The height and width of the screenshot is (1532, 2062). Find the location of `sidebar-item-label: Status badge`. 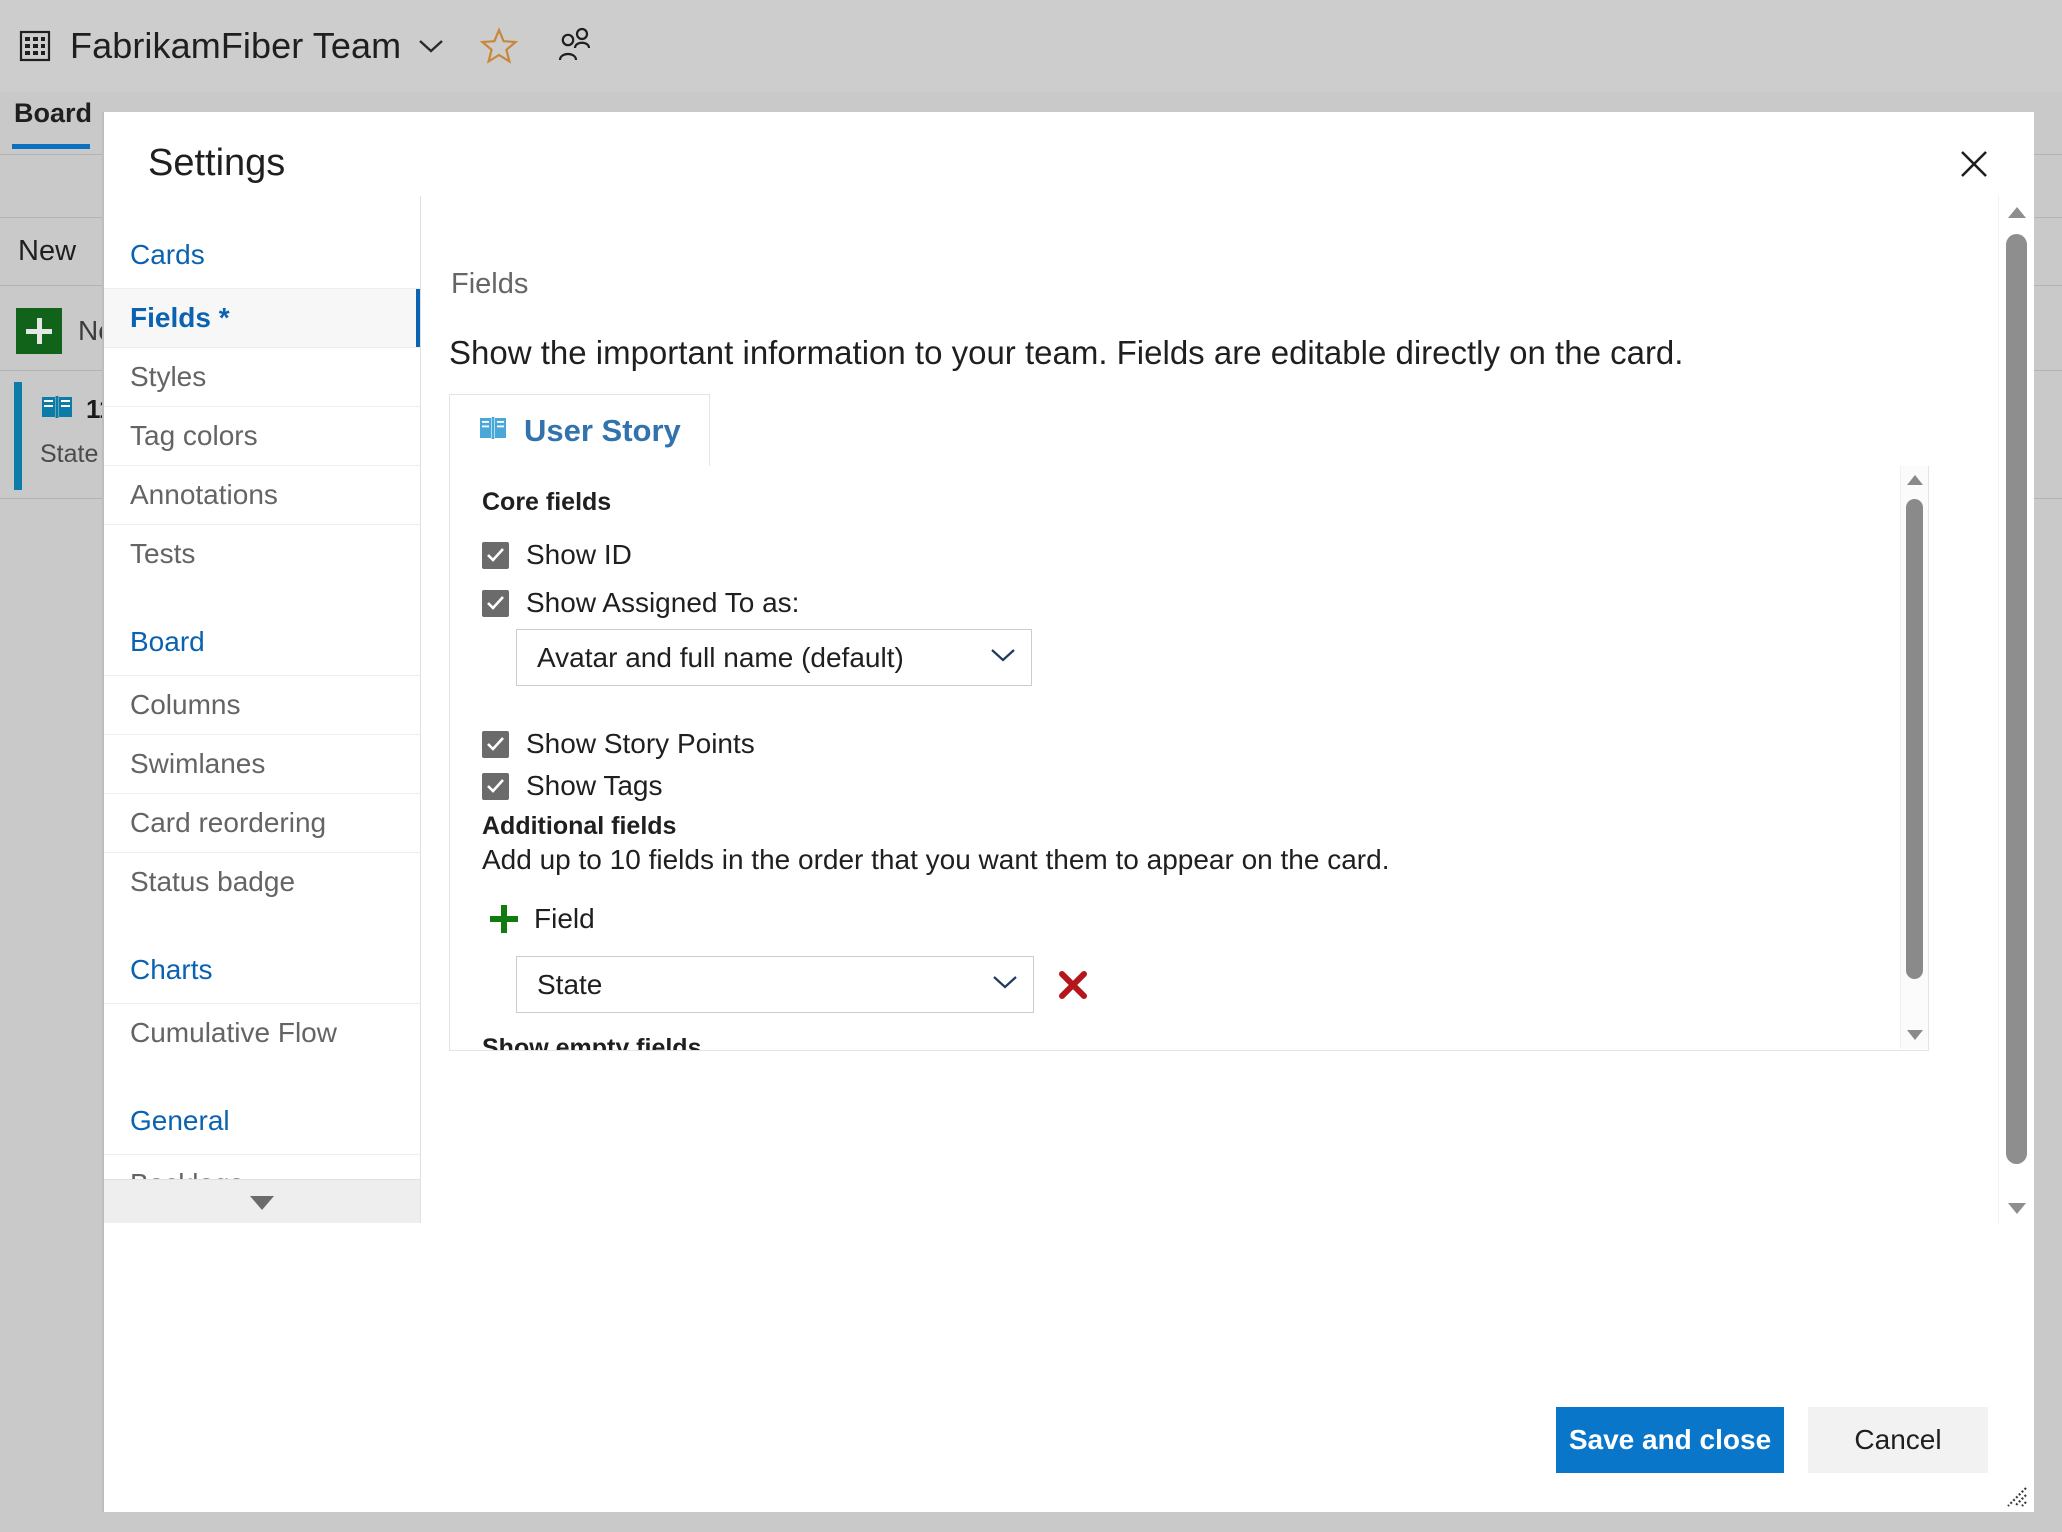

sidebar-item-label: Status badge is located at coordinates (213, 881).